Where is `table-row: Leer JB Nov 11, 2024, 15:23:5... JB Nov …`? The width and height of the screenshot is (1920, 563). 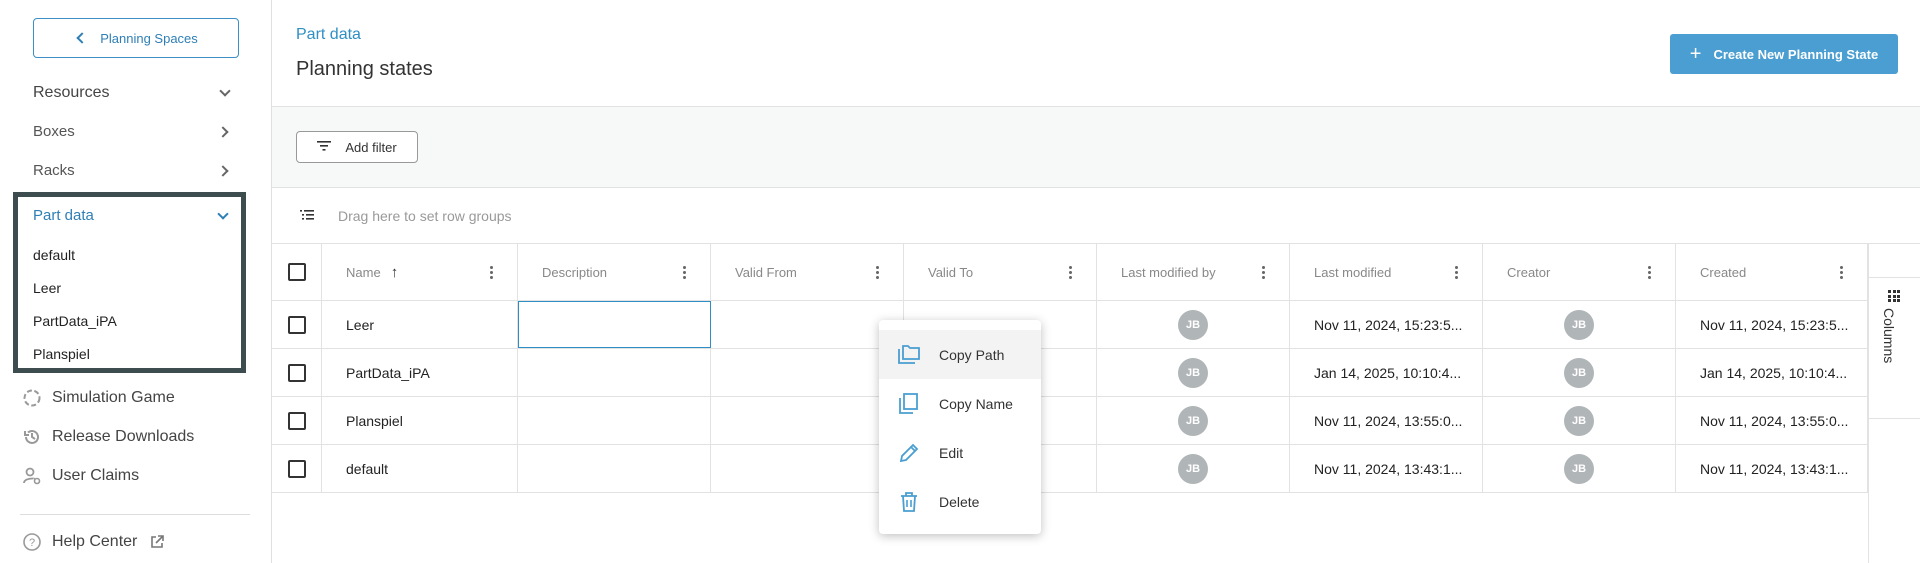 table-row: Leer JB Nov 11, 2024, 15:23:5... JB Nov … is located at coordinates (1070, 325).